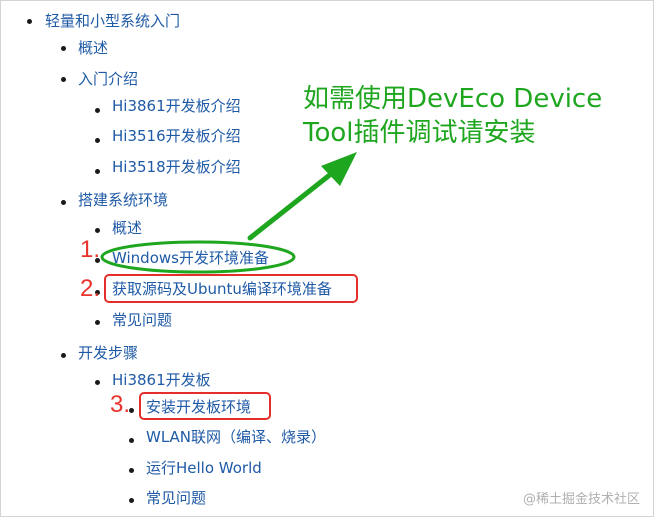  Describe the element at coordinates (228, 213) in the screenshot. I see `annotation-overlay` at that location.